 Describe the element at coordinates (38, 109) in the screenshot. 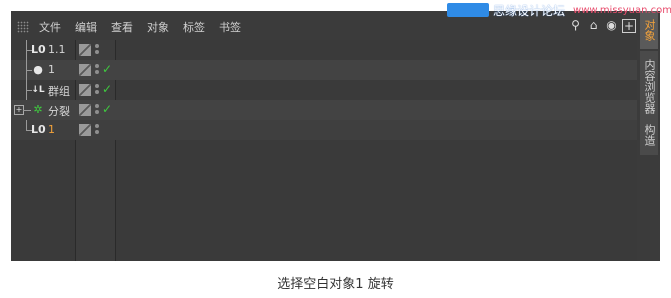

I see `fracture-icon: ✲` at that location.